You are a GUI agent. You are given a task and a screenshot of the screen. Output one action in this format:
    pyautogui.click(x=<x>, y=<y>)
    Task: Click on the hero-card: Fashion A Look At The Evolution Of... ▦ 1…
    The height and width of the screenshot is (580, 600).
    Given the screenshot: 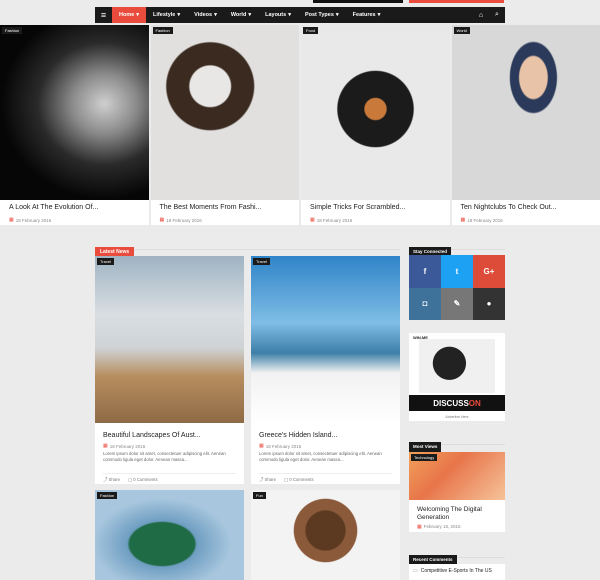 What is the action you would take?
    pyautogui.click(x=74, y=125)
    